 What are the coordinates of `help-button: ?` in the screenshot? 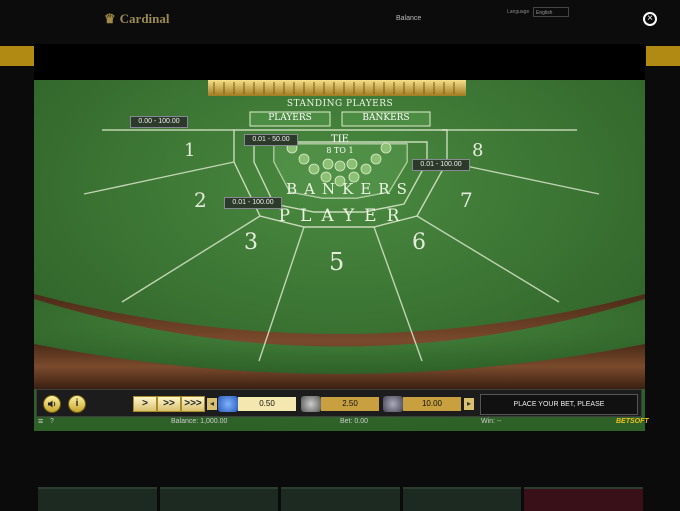 It's located at (52, 421).